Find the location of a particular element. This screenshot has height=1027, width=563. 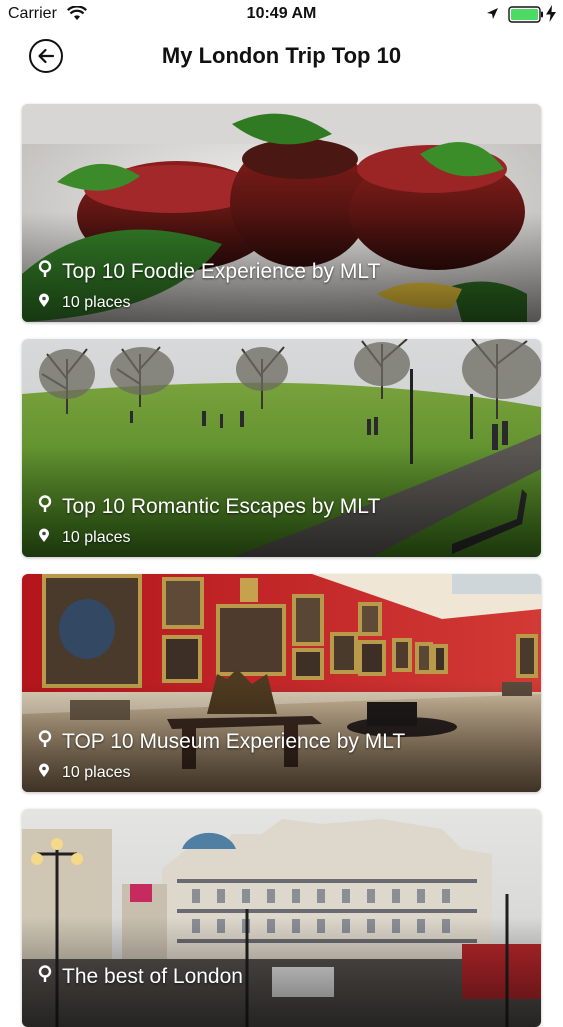

list-title: Top 10 Foodie Experience by MLT is located at coordinates (221, 271).